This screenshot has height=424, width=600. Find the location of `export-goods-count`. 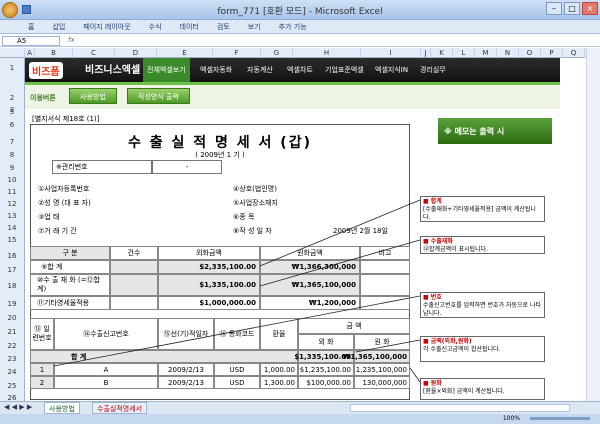

export-goods-count is located at coordinates (134, 285).